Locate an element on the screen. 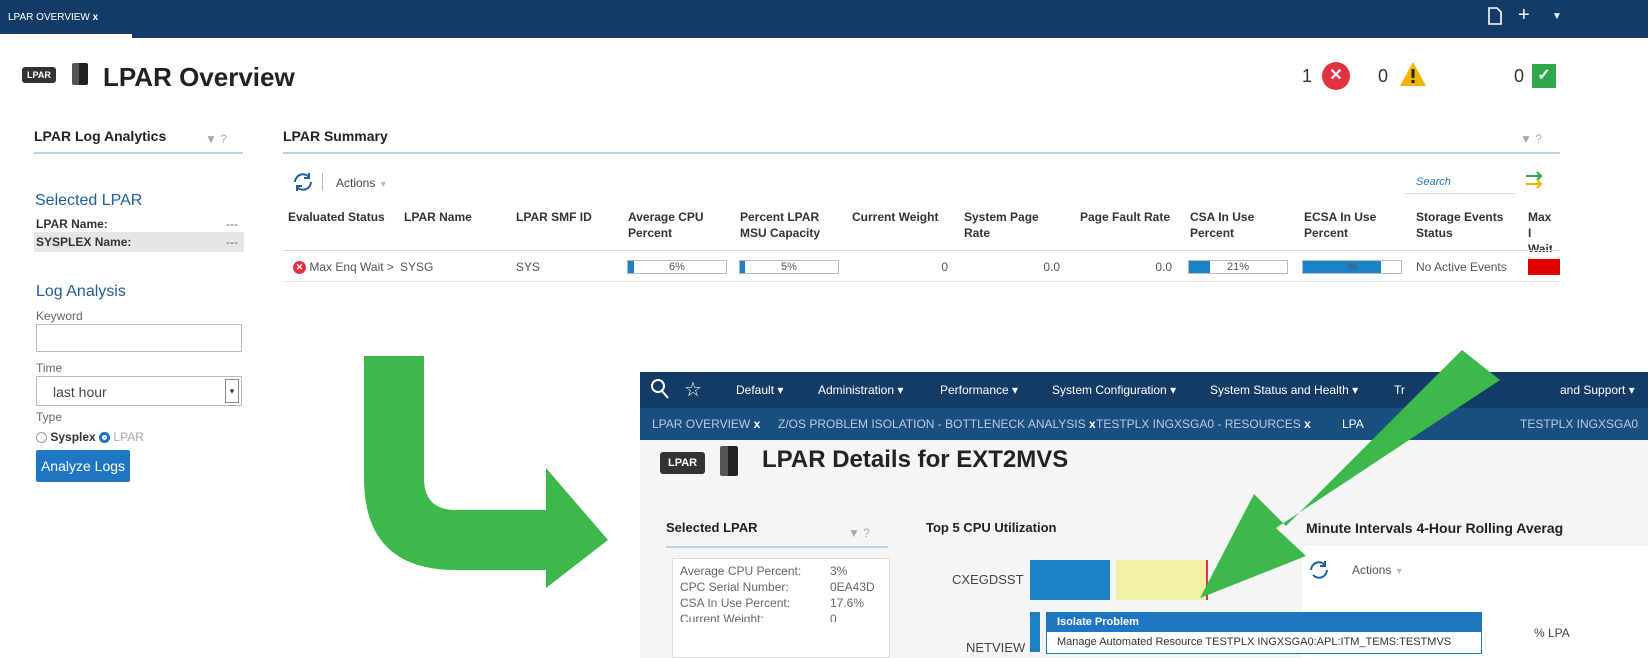 This screenshot has width=1648, height=658. ecsa-bar: % is located at coordinates (1352, 267).